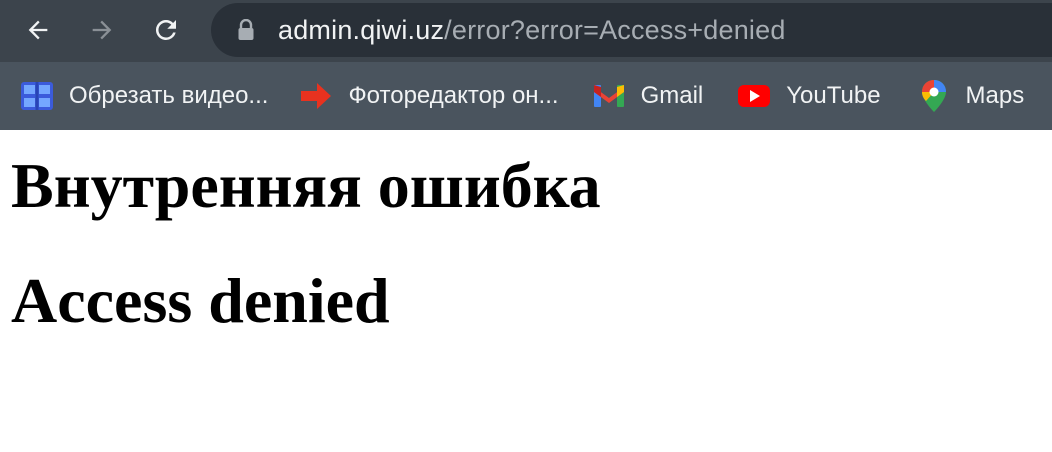  What do you see at coordinates (609, 96) in the screenshot?
I see `gmail-icon` at bounding box center [609, 96].